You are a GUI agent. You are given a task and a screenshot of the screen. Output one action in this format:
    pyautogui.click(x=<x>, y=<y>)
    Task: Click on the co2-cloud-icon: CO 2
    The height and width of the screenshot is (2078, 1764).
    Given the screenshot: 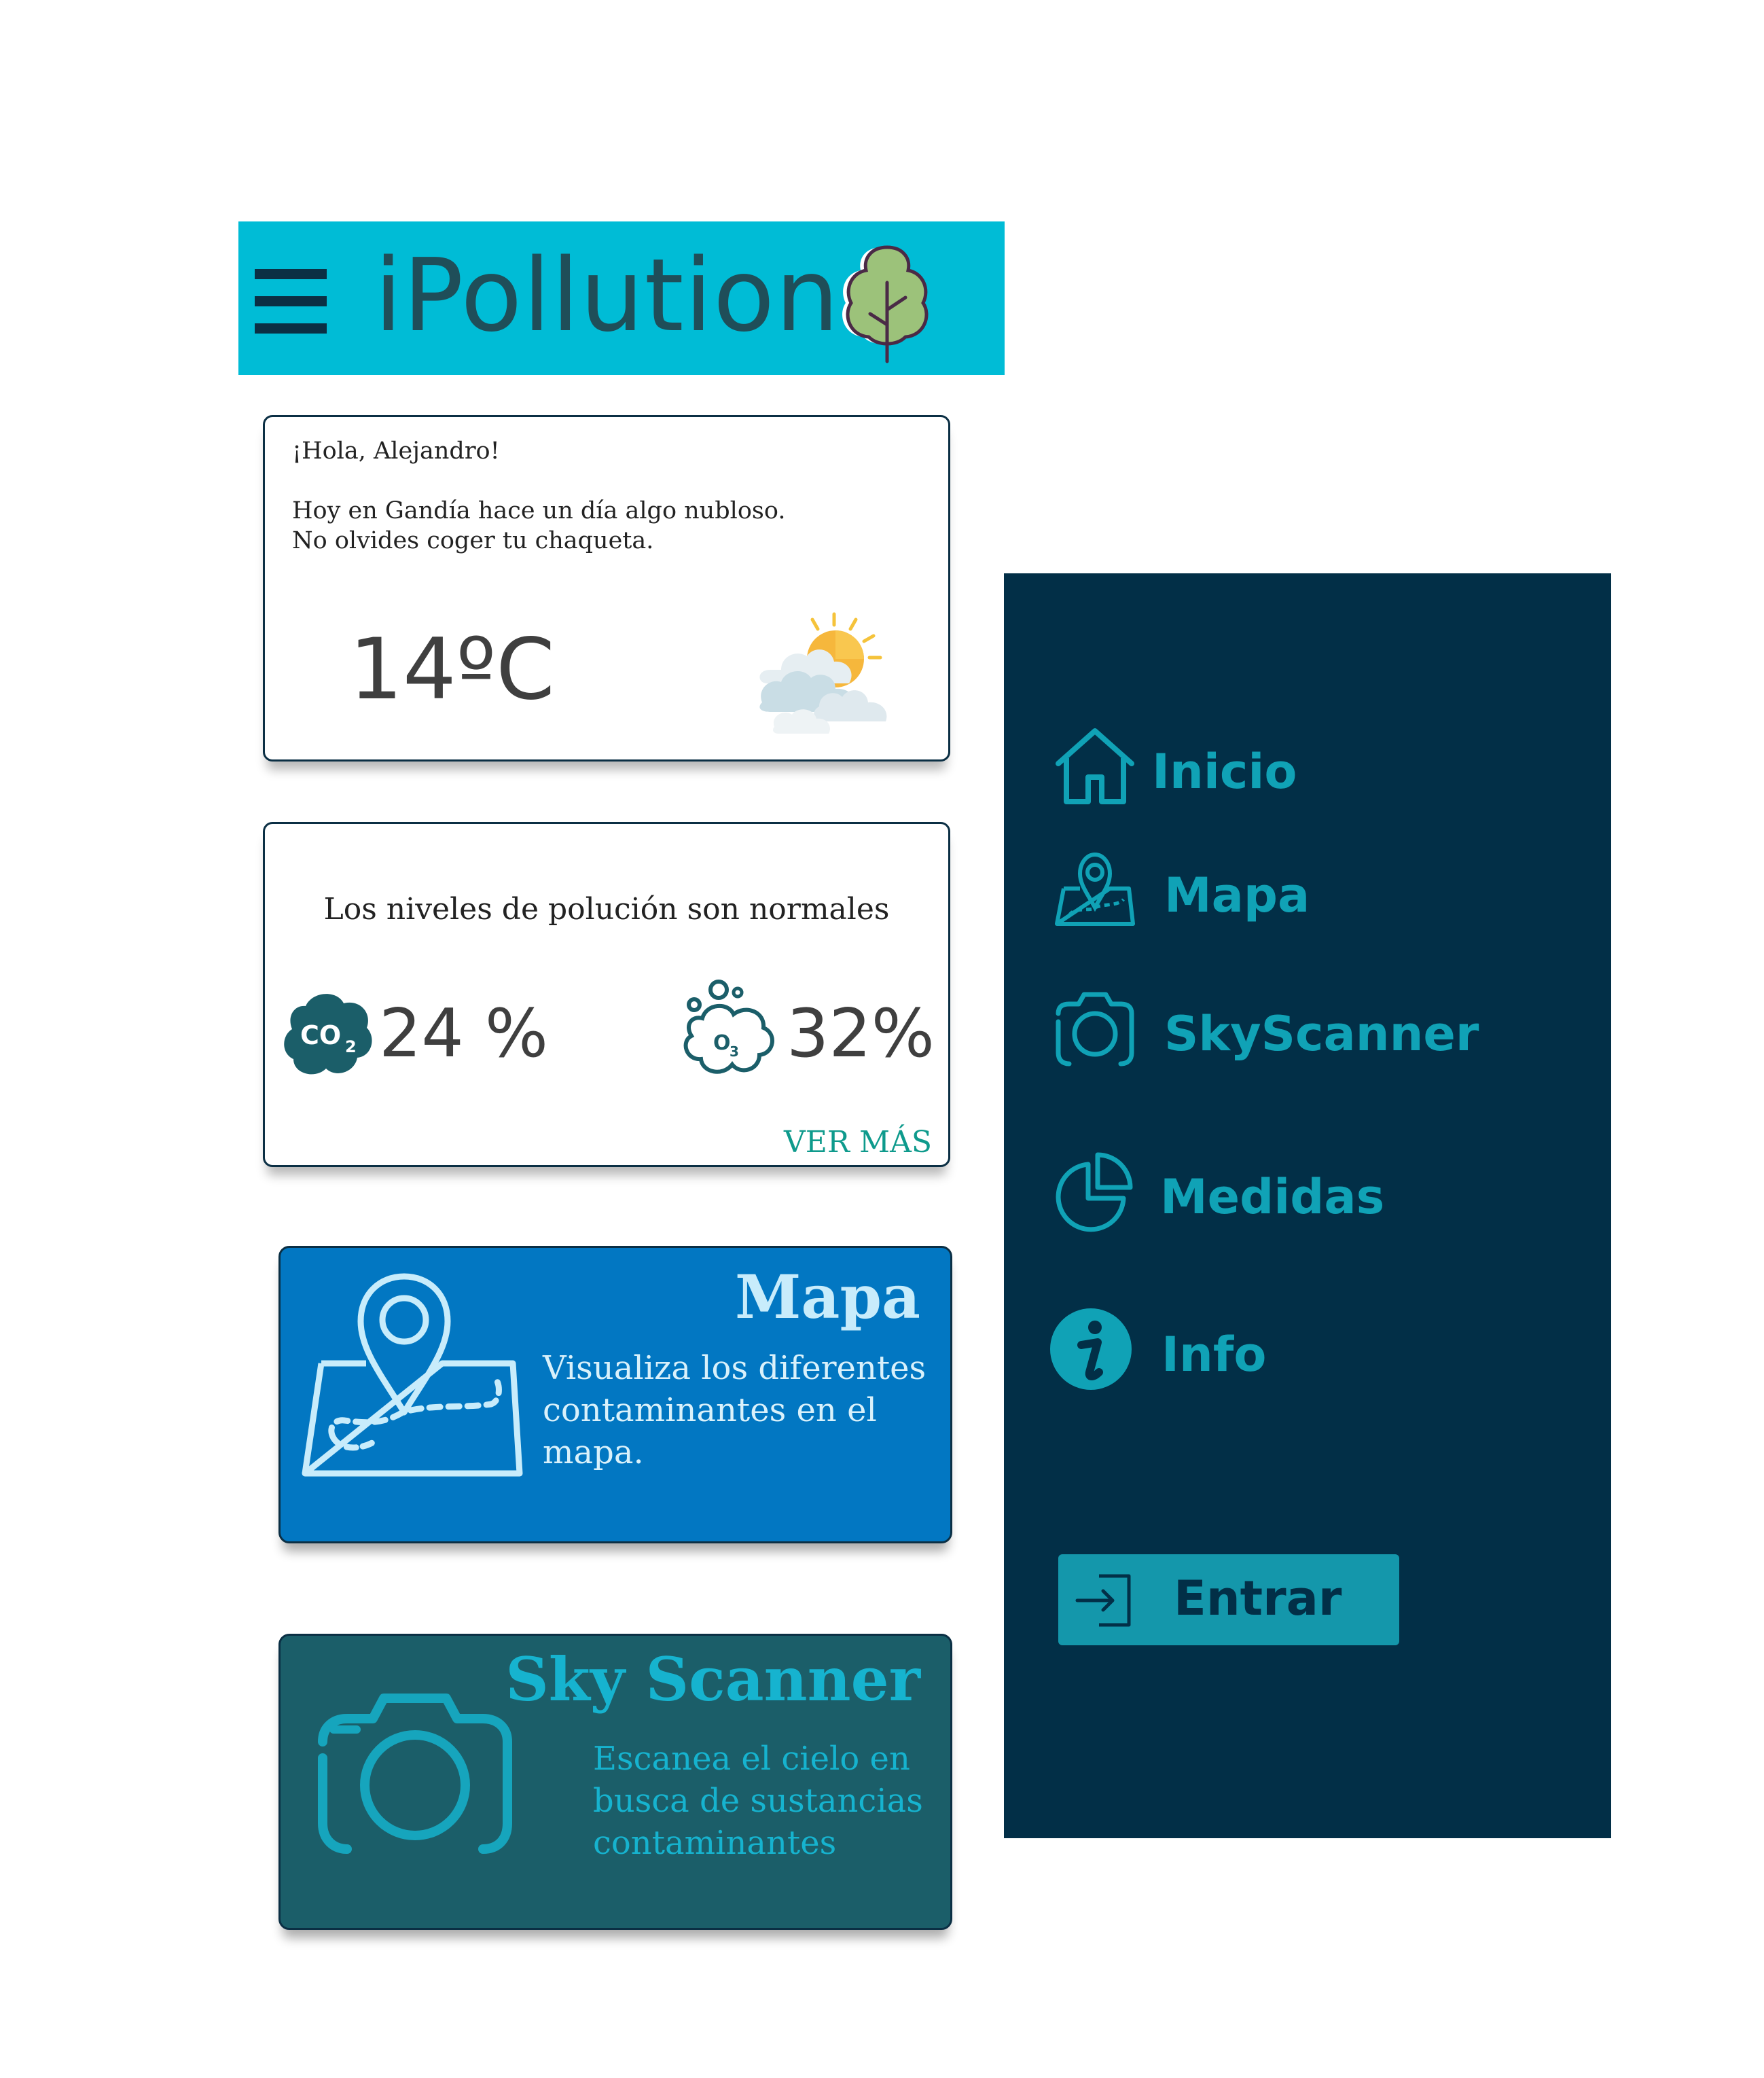 What is the action you would take?
    pyautogui.click(x=328, y=1034)
    